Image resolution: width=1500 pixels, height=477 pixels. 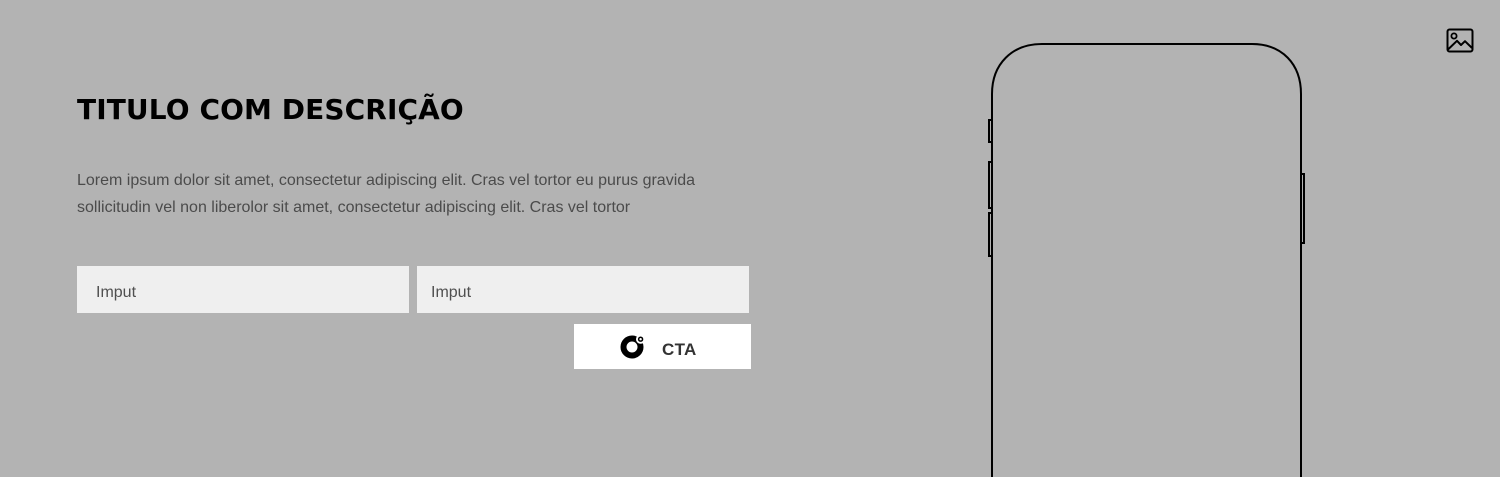 I want to click on hero-title: TITULO COM DESCRIÇÃO, so click(x=270, y=109).